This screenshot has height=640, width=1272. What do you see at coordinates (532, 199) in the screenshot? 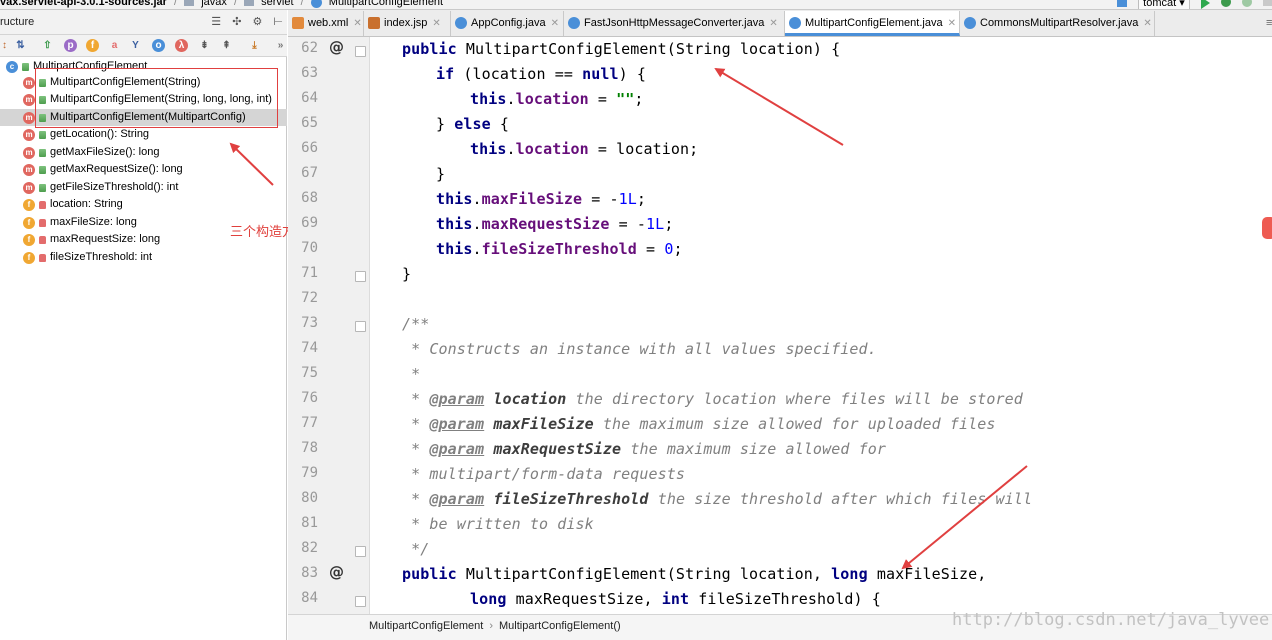
I see `code-token: maxFileSize` at bounding box center [532, 199].